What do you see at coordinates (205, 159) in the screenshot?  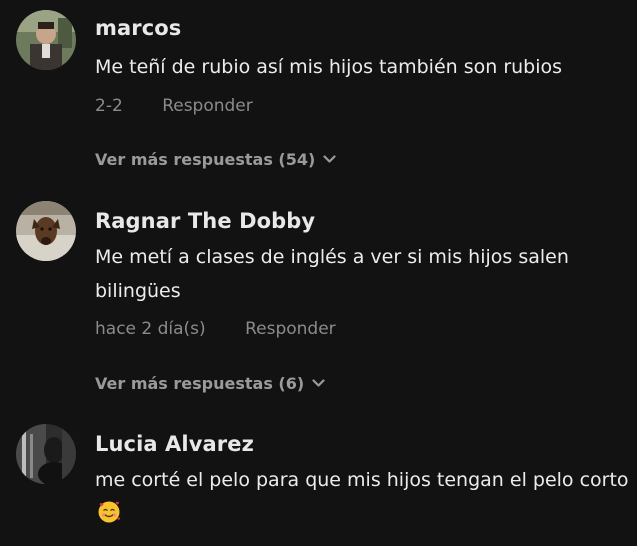 I see `view-more-replies-label: Ver más respuestas (54)` at bounding box center [205, 159].